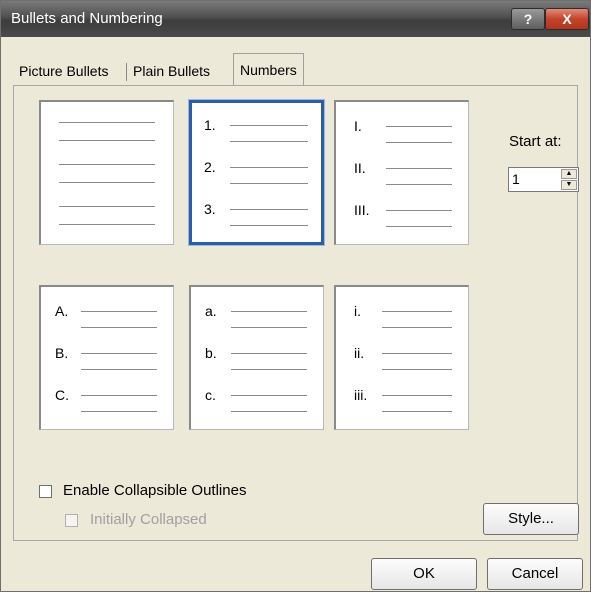  What do you see at coordinates (62, 395) in the screenshot?
I see `number-marker: C.` at bounding box center [62, 395].